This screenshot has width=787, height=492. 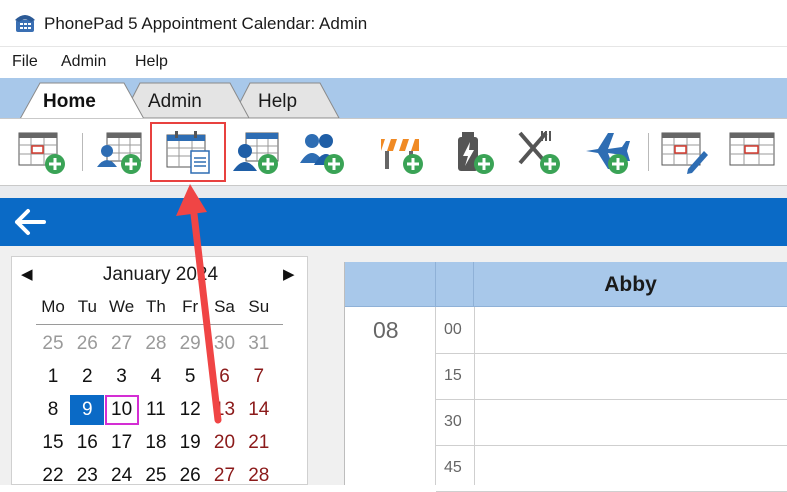 What do you see at coordinates (190, 377) in the screenshot?
I see `calendar-day: 5` at bounding box center [190, 377].